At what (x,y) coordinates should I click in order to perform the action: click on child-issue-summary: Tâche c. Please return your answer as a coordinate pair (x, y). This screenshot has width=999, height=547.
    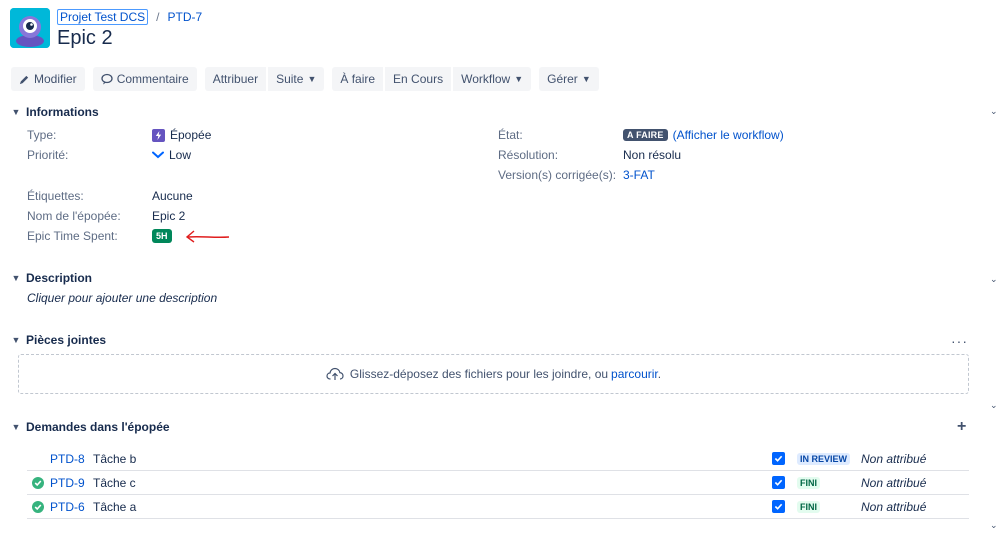
    Looking at the image, I should click on (114, 483).